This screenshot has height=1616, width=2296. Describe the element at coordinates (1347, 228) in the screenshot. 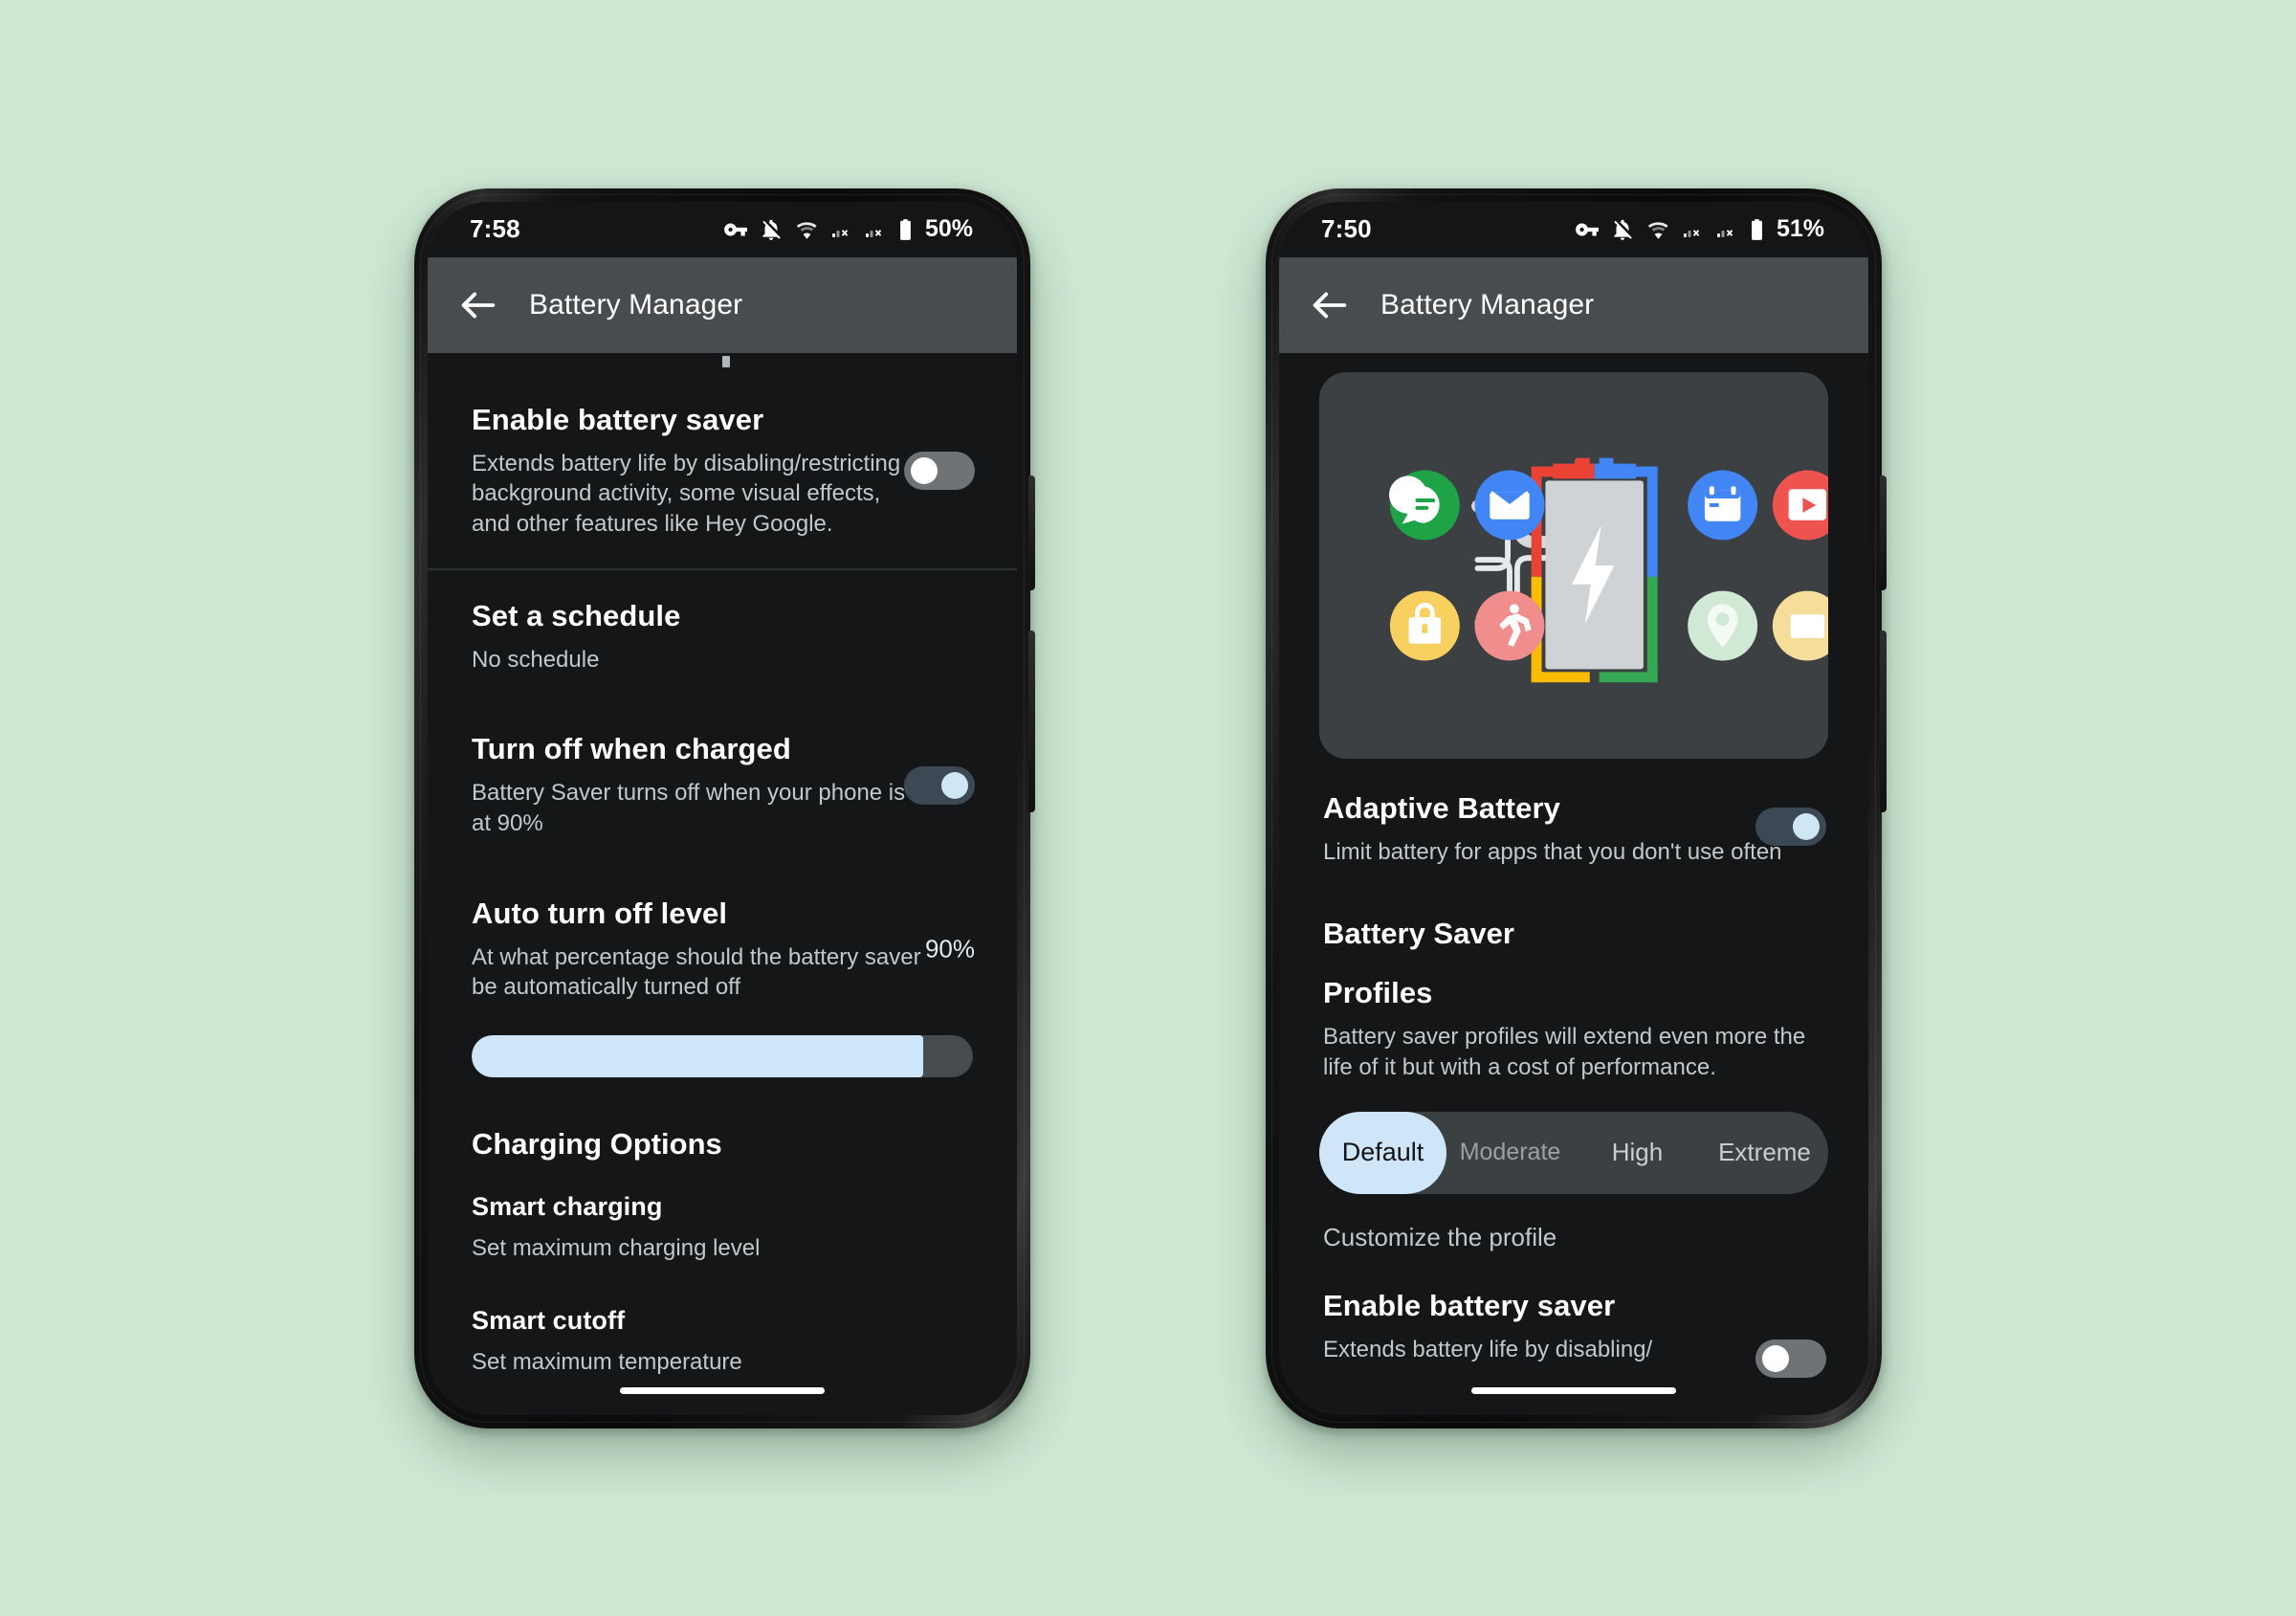

I see `status-bar-time: 7:50` at that location.